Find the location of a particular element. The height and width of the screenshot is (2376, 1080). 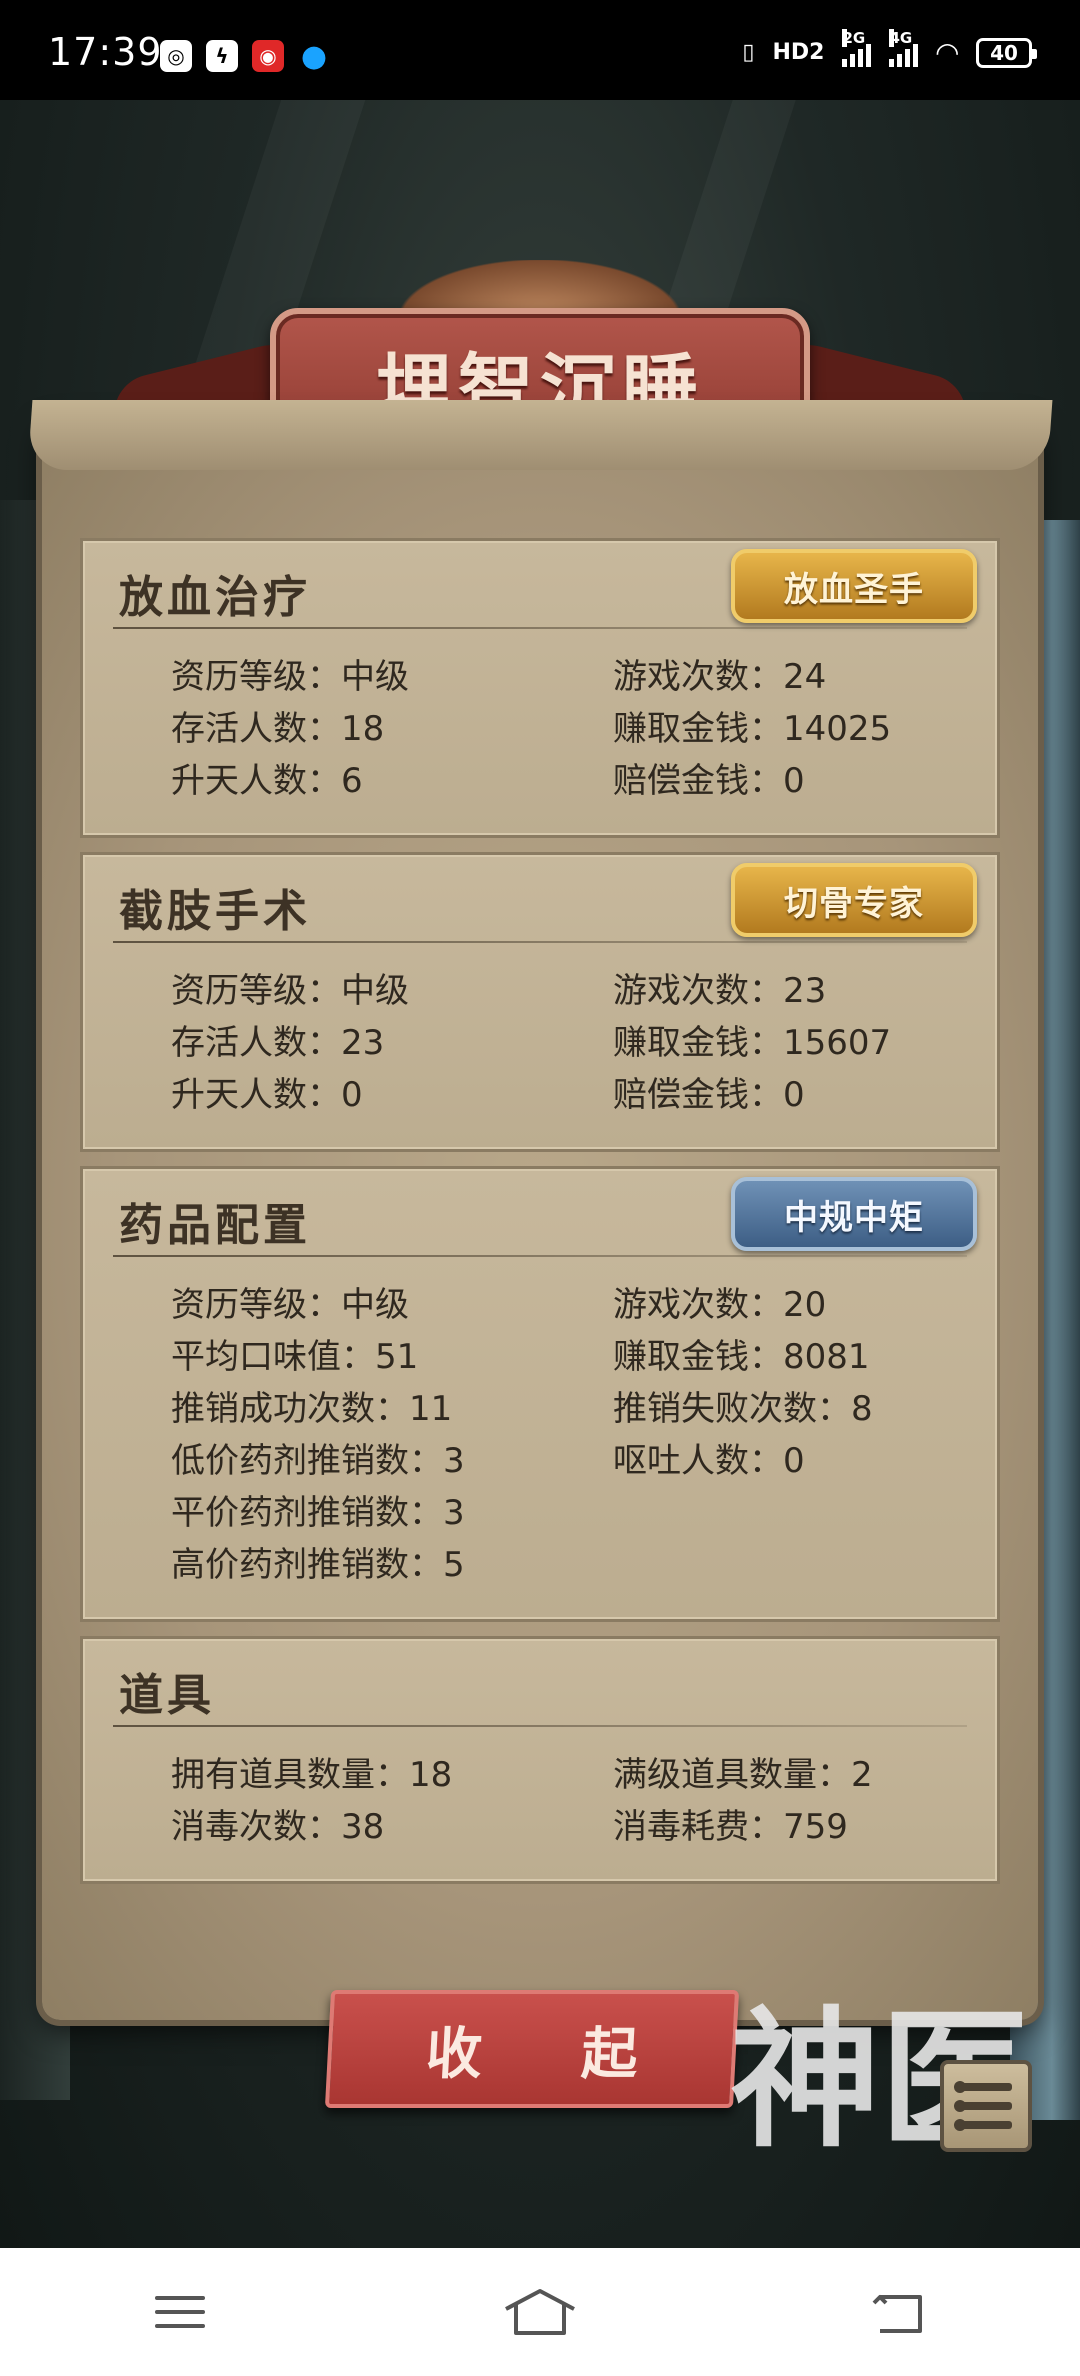

stat-item: 平价药剂推销数：3 is located at coordinates (318, 1513).